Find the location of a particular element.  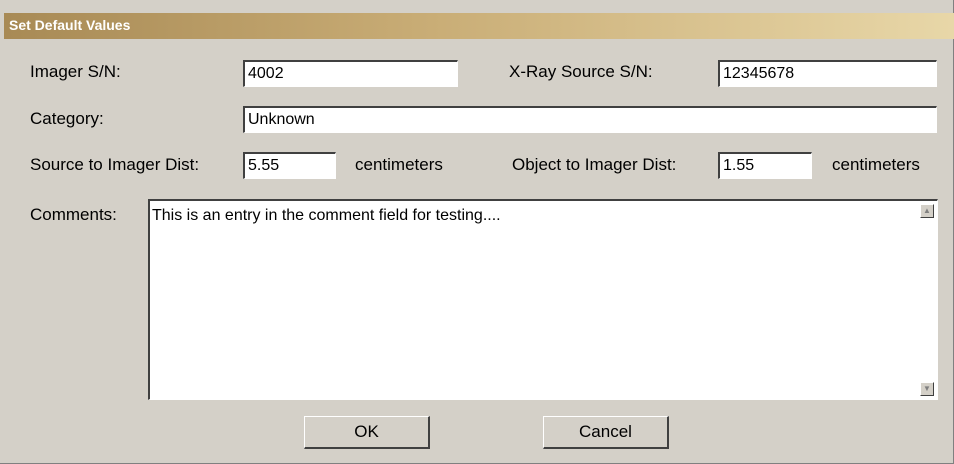

imager-sn-label: Imager S/N: is located at coordinates (75, 71).